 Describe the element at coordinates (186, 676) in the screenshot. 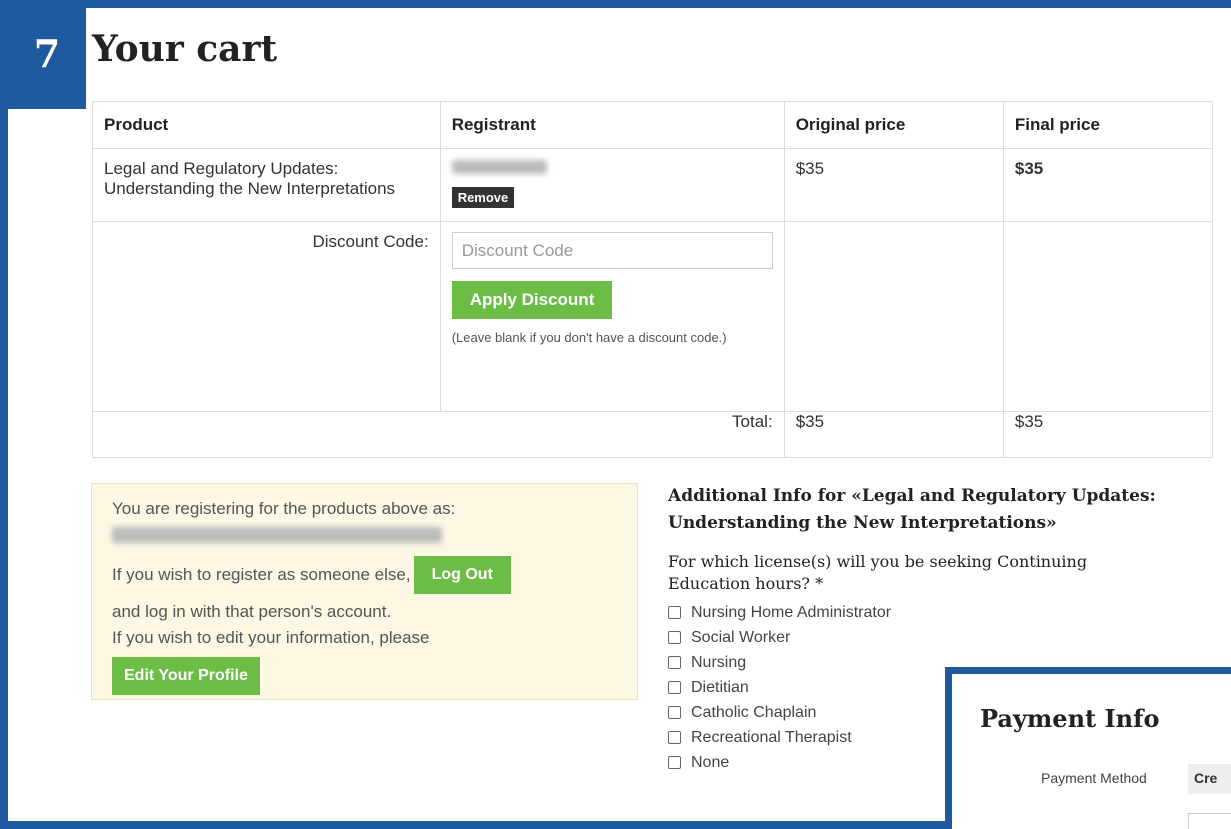

I see `edit-profile-button: Edit Your Profile` at that location.